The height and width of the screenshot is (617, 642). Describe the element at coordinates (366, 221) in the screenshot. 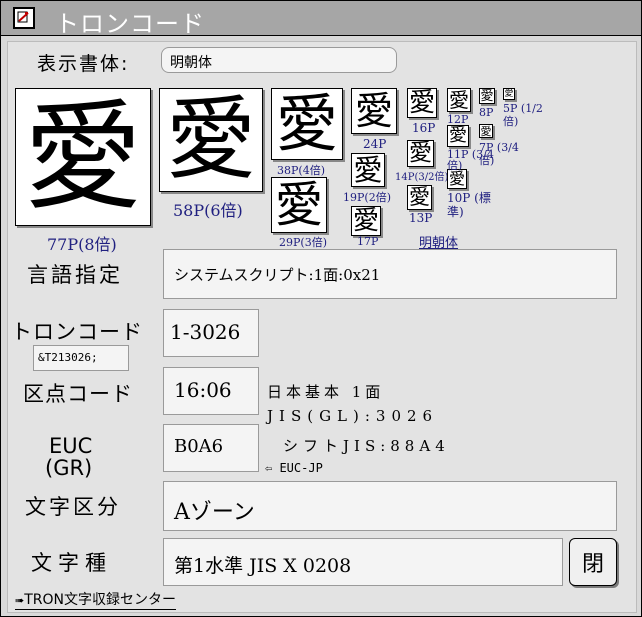

I see `glyph-17p: 愛` at that location.